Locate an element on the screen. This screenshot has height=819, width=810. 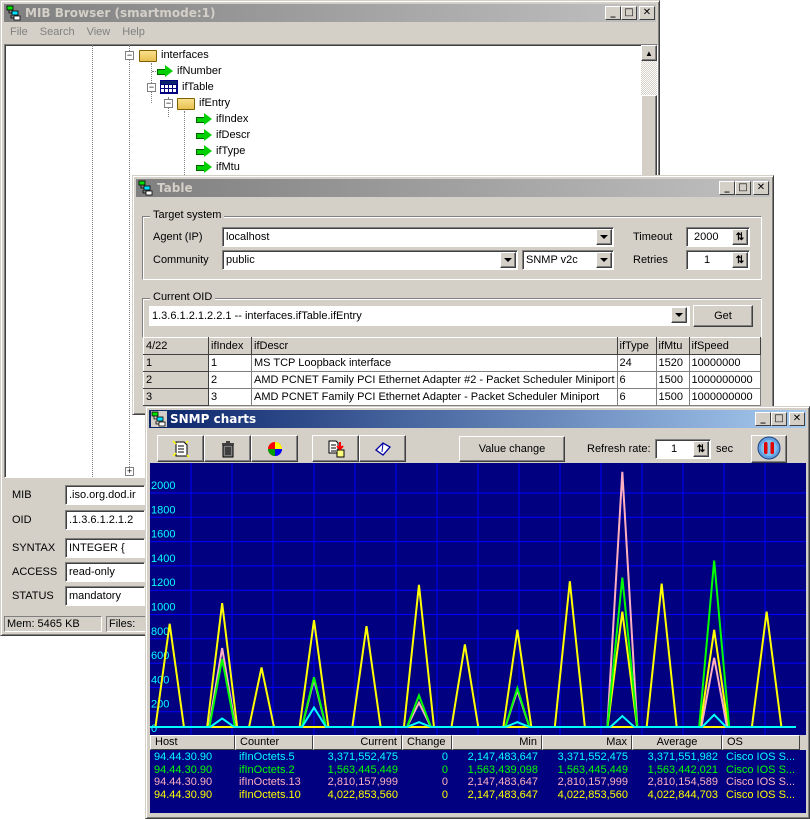
column-header-os: OS is located at coordinates (761, 742).